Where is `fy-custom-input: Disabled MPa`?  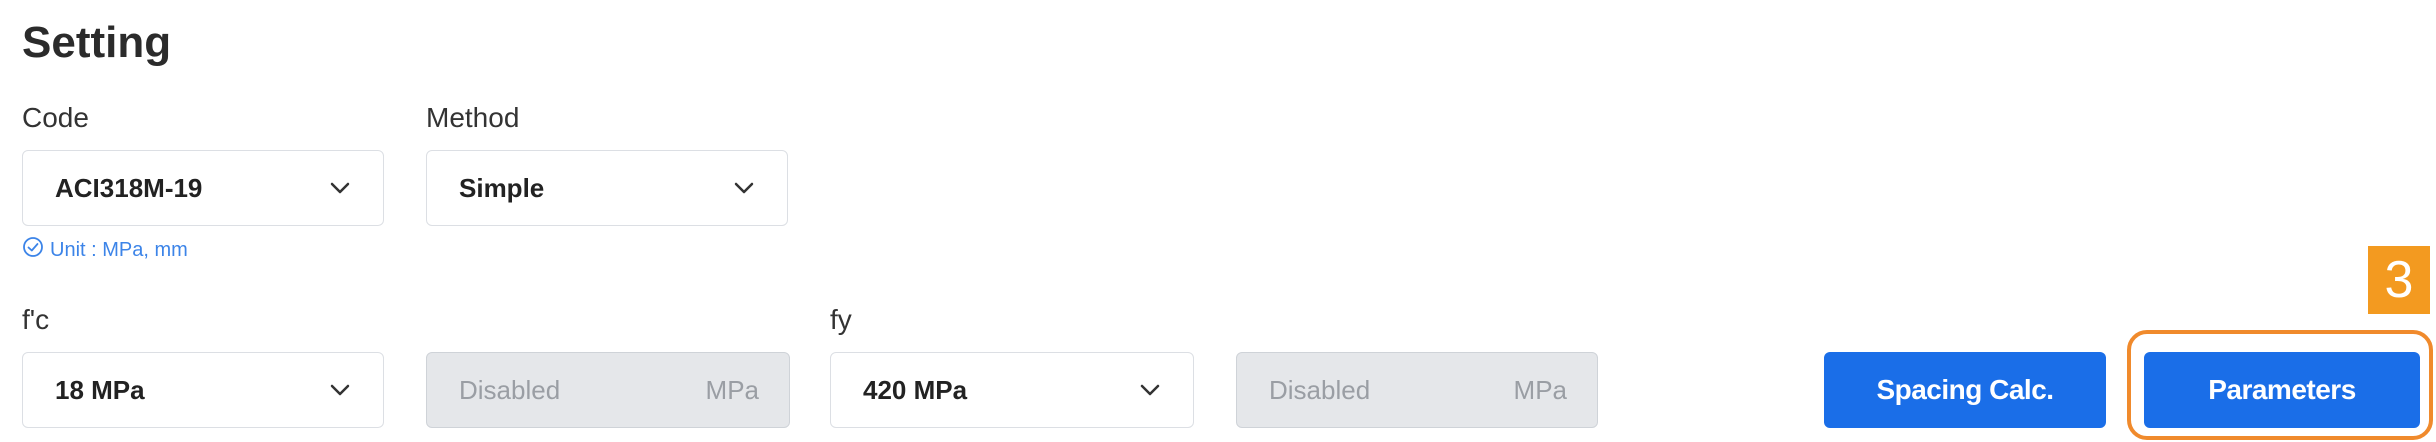
fy-custom-input: Disabled MPa is located at coordinates (1417, 390).